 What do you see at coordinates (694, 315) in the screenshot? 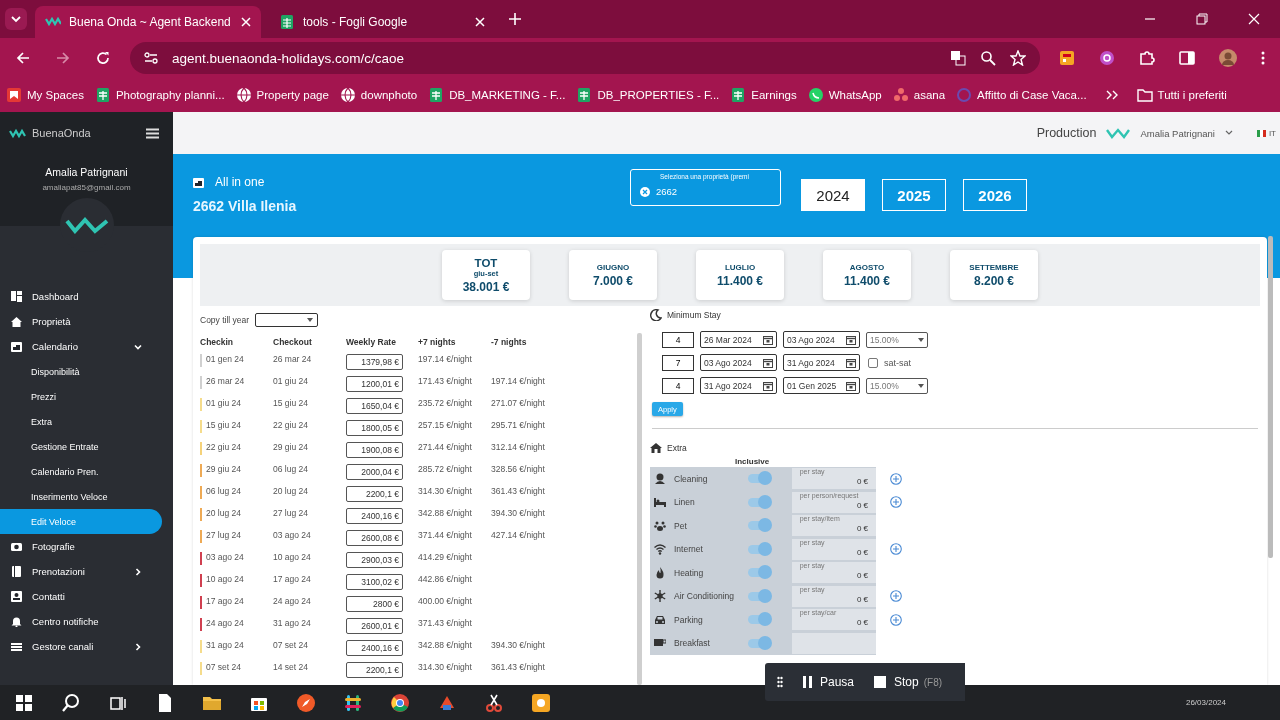
I see `section-title: Minimum Stay` at bounding box center [694, 315].